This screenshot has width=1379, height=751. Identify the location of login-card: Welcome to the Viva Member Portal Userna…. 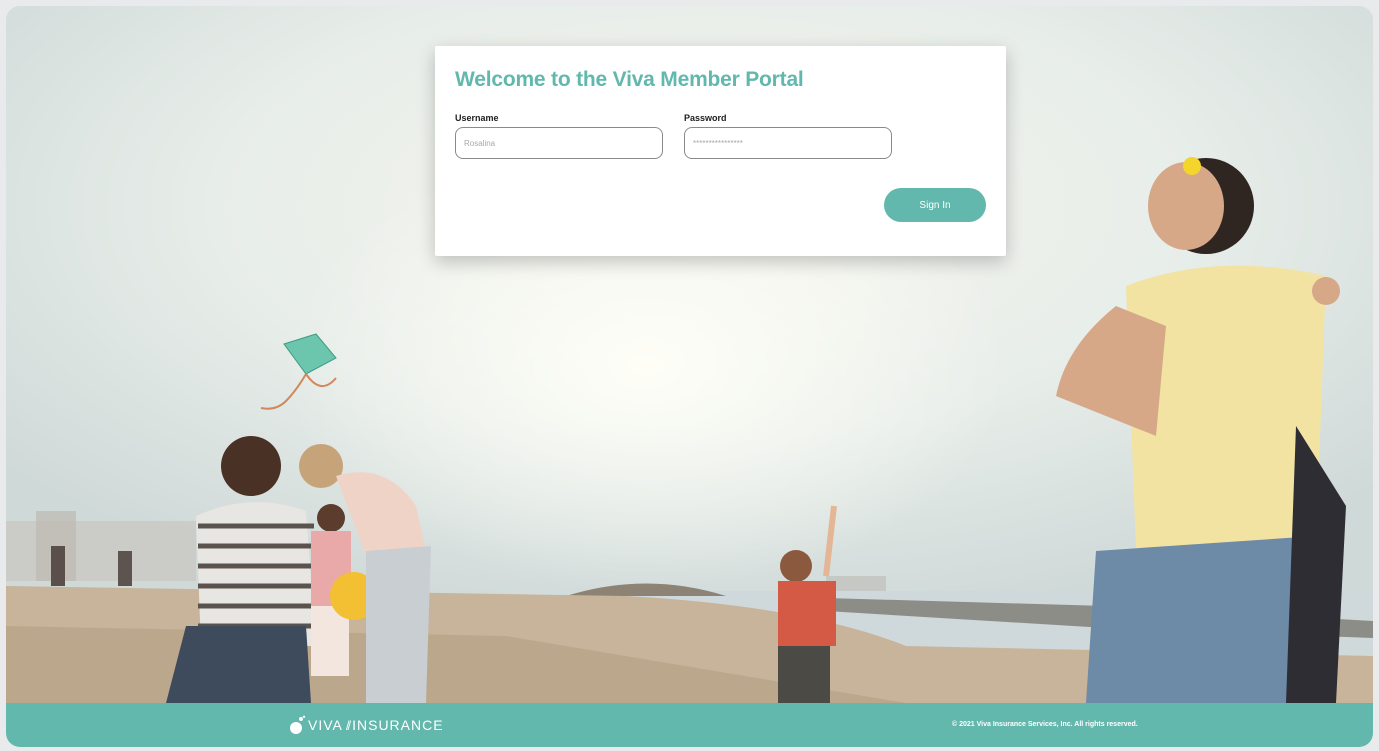
(720, 151).